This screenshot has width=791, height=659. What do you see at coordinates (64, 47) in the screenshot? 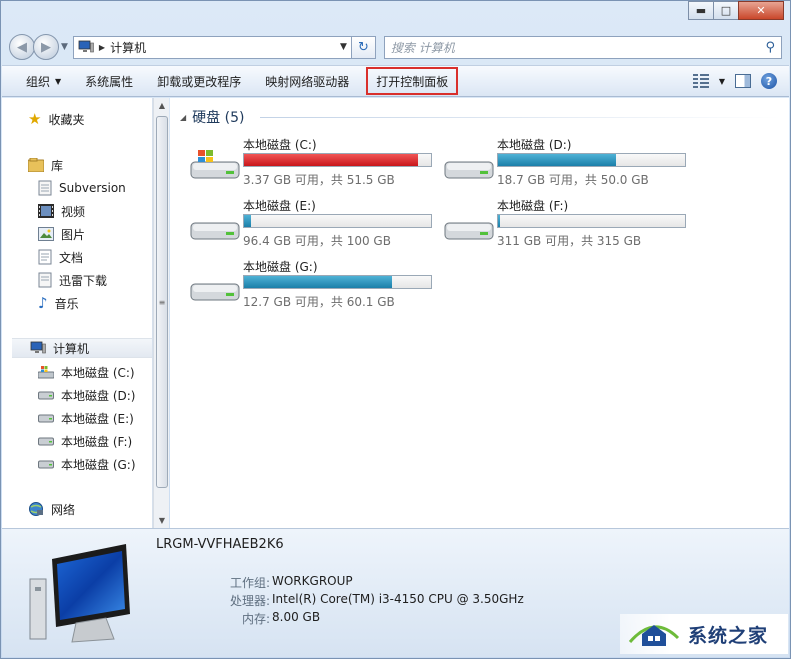
I see `recent-pages-dropdown: ▼` at bounding box center [64, 47].